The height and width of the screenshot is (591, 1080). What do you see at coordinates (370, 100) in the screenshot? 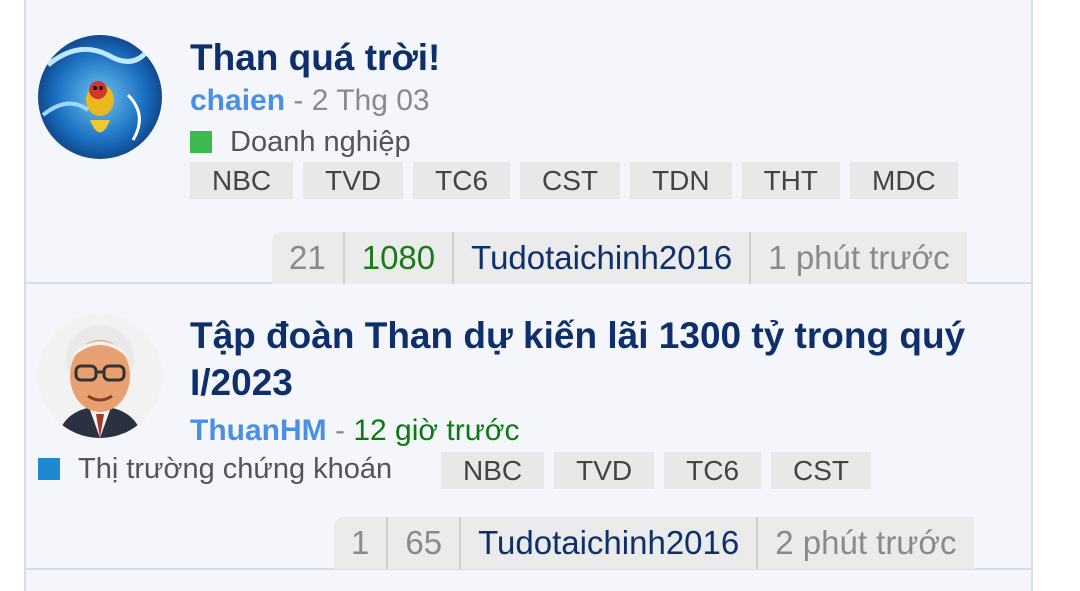
I see `post-time: 2 Thg 03` at bounding box center [370, 100].